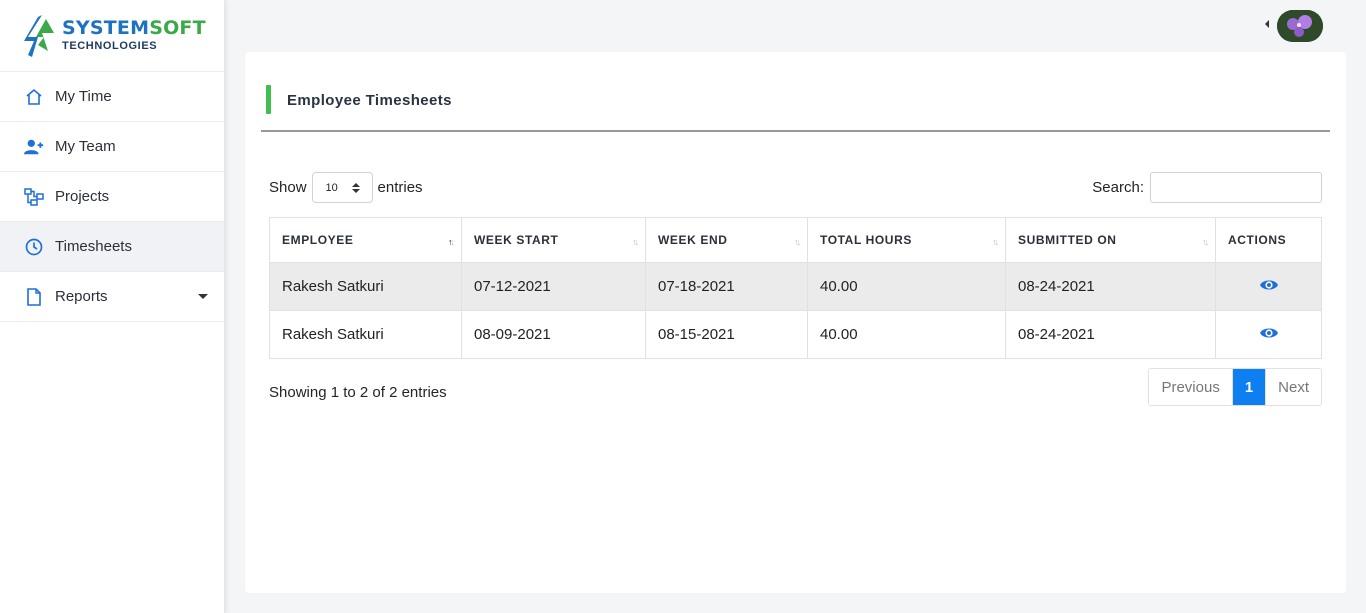 The image size is (1366, 613). Describe the element at coordinates (34, 197) in the screenshot. I see `sitemap-icon` at that location.